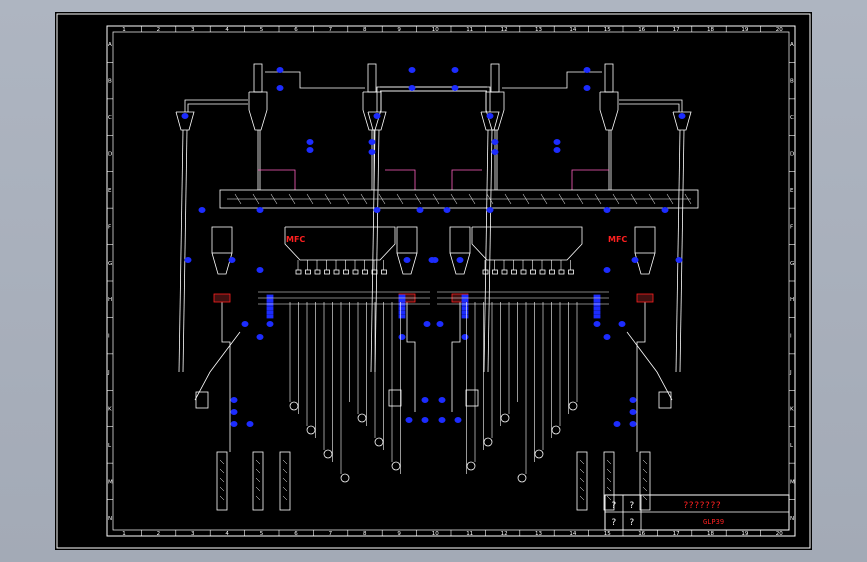 Image resolution: width=867 pixels, height=562 pixels. I want to click on title-block: ? ? ? ? ??????? GLP39, so click(697, 512).